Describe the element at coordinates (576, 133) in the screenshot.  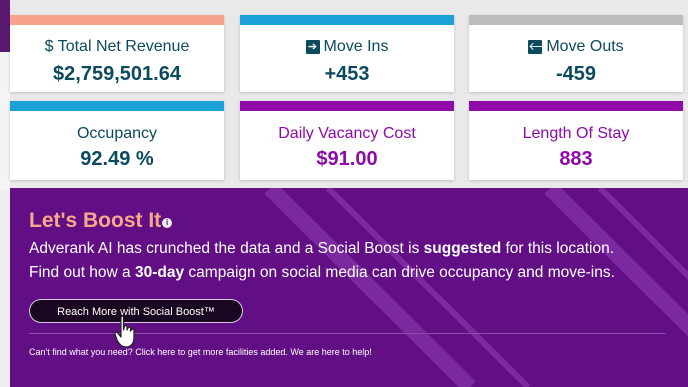
I see `metric-label: Length Of Stay` at that location.